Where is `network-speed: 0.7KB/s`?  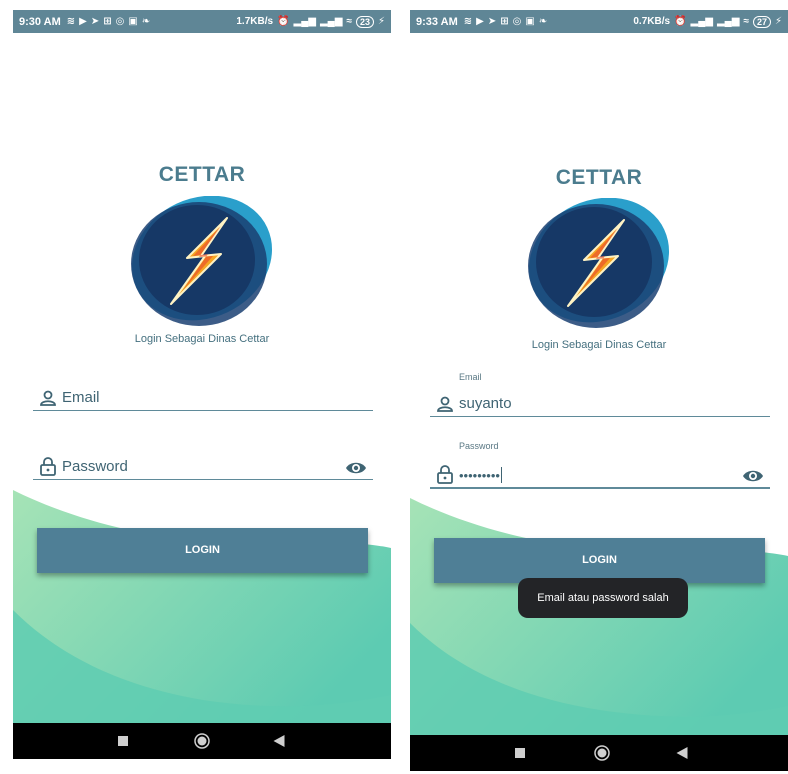
network-speed: 0.7KB/s is located at coordinates (652, 21).